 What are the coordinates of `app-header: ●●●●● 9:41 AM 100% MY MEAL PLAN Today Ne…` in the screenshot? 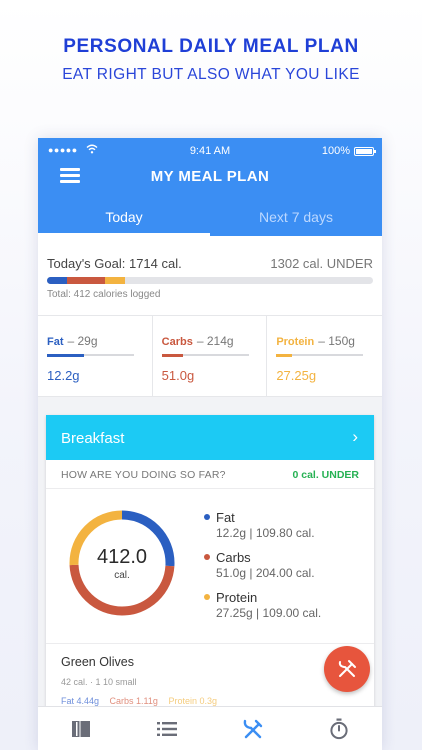 It's located at (210, 187).